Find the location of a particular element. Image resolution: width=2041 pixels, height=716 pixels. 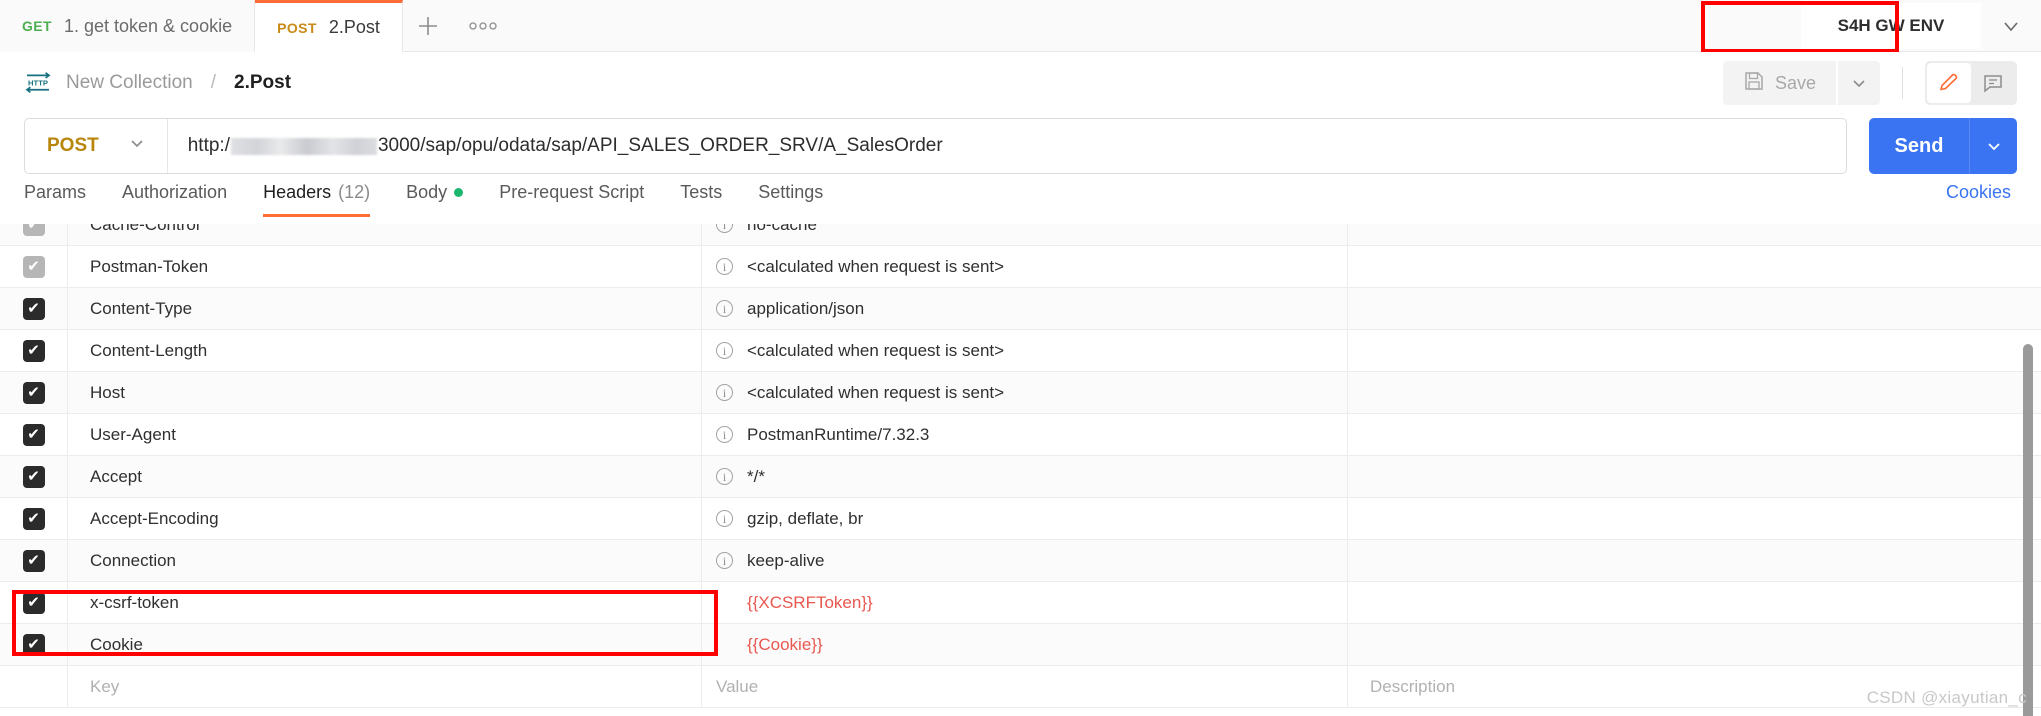

header-value-cell: i */* is located at coordinates (1025, 476).